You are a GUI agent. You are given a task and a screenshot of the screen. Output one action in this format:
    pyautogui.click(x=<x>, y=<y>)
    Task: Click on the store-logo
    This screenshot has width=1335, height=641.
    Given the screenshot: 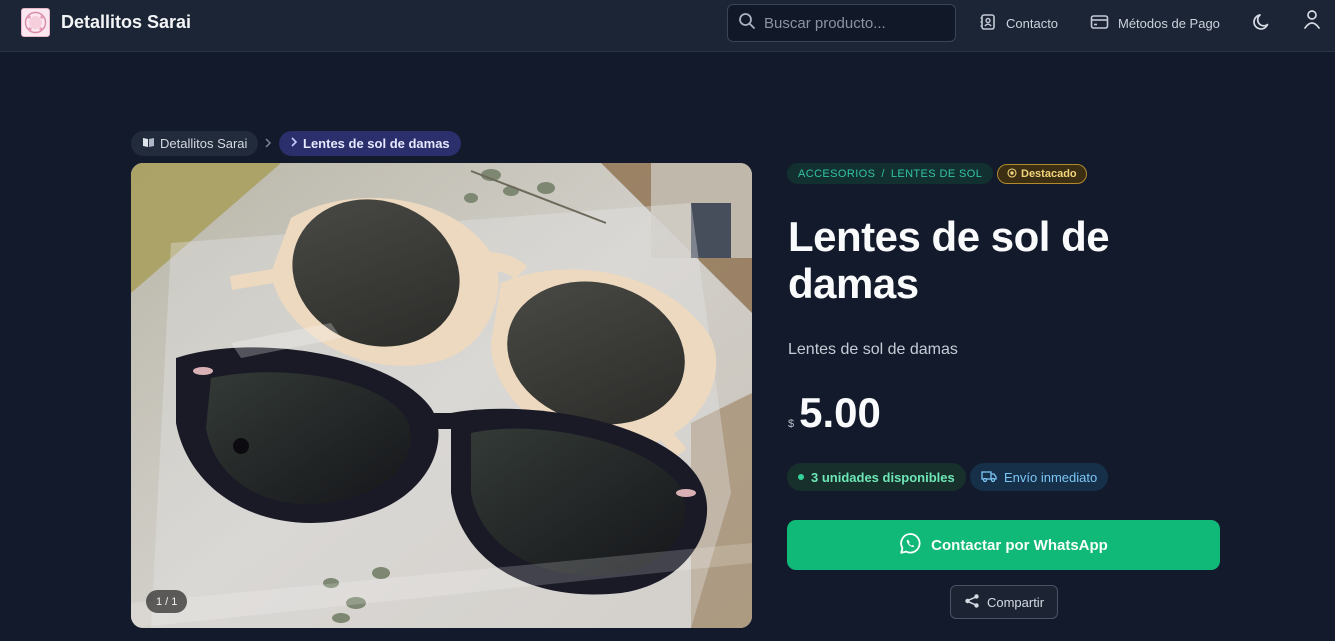 What is the action you would take?
    pyautogui.click(x=35, y=22)
    